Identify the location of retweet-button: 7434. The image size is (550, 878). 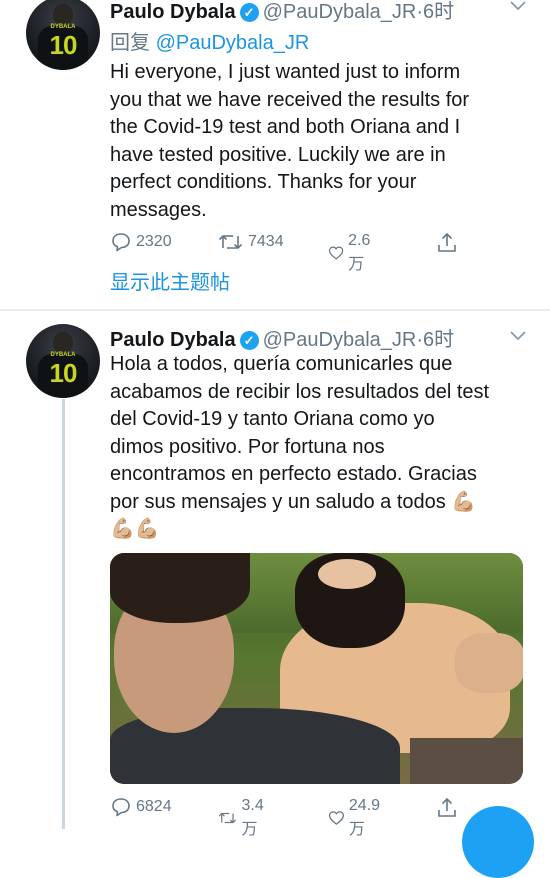
(251, 242).